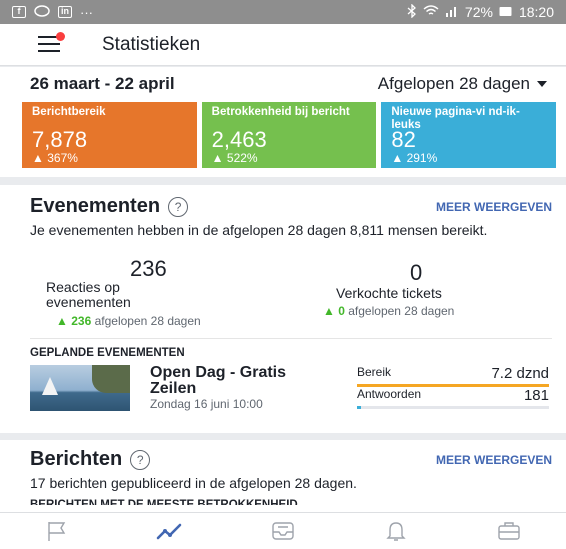 The image size is (566, 549). What do you see at coordinates (469, 135) in the screenshot?
I see `tile-new-page-likes: Nieuwe pagina-vi nd-ik-leuks 82 ▲ 291%` at bounding box center [469, 135].